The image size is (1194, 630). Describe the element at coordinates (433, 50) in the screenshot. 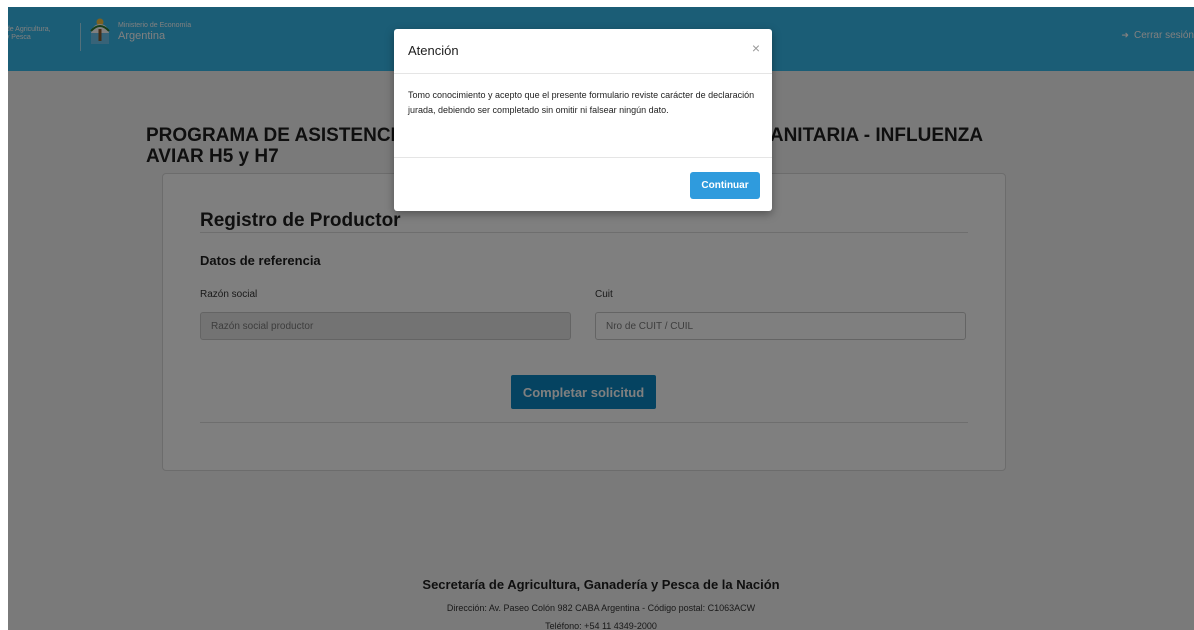

I see `modal-title: Atención` at that location.